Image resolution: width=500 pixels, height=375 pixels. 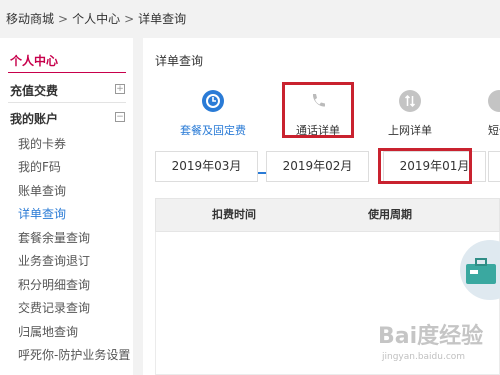 What do you see at coordinates (48, 331) in the screenshot?
I see `sidebar-item-location-query: 归属地查询` at bounding box center [48, 331].